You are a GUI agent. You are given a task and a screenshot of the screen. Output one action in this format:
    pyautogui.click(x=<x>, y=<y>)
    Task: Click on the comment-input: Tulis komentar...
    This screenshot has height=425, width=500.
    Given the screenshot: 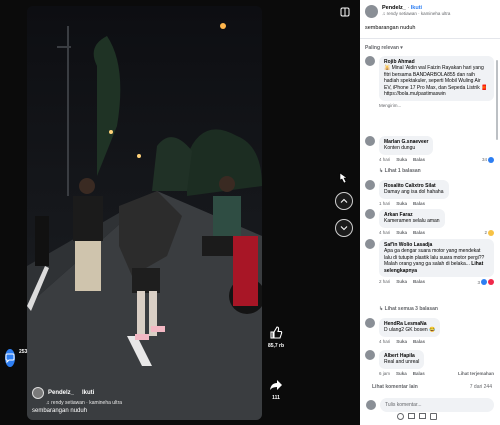 What is the action you would take?
    pyautogui.click(x=437, y=405)
    